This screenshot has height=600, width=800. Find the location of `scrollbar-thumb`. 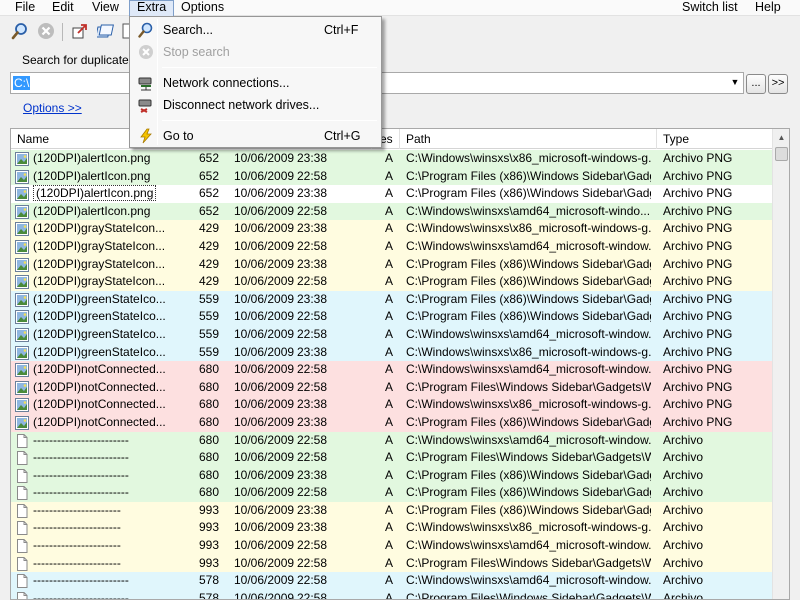

scrollbar-thumb is located at coordinates (781, 154).